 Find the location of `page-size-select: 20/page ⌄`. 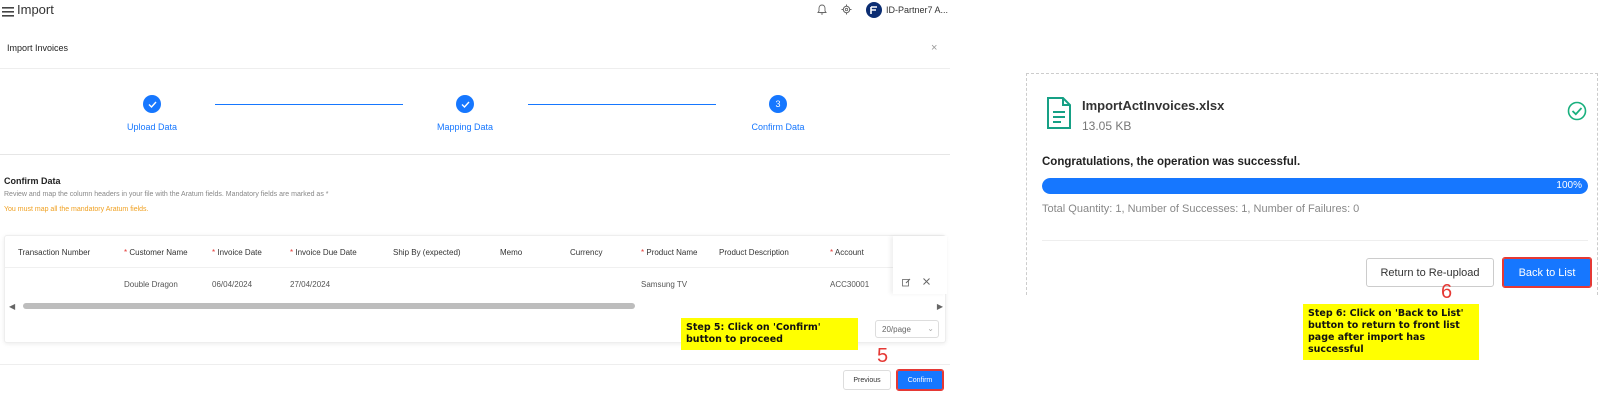

page-size-select: 20/page ⌄ is located at coordinates (907, 329).